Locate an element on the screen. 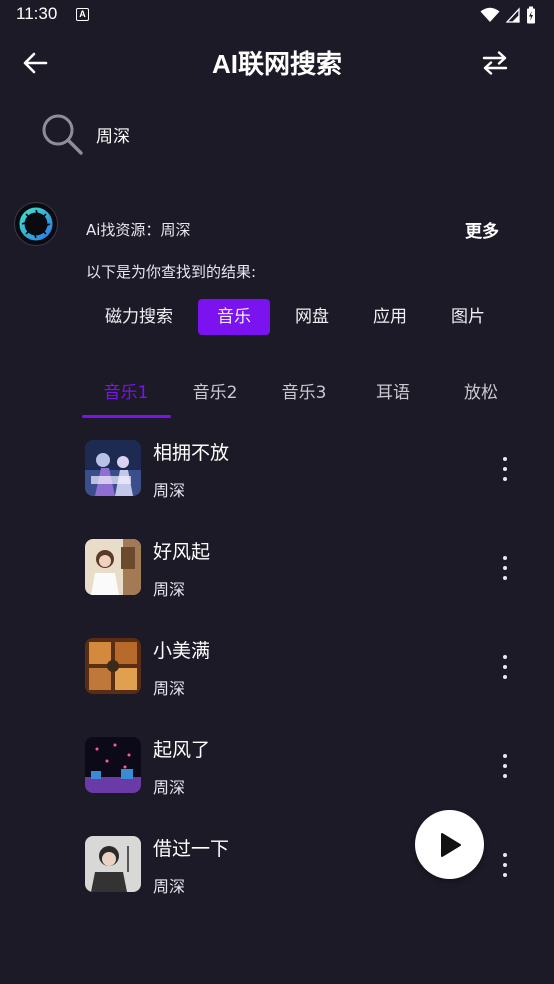  result-intro: 以下是为你查找到的结果: is located at coordinates (171, 272).